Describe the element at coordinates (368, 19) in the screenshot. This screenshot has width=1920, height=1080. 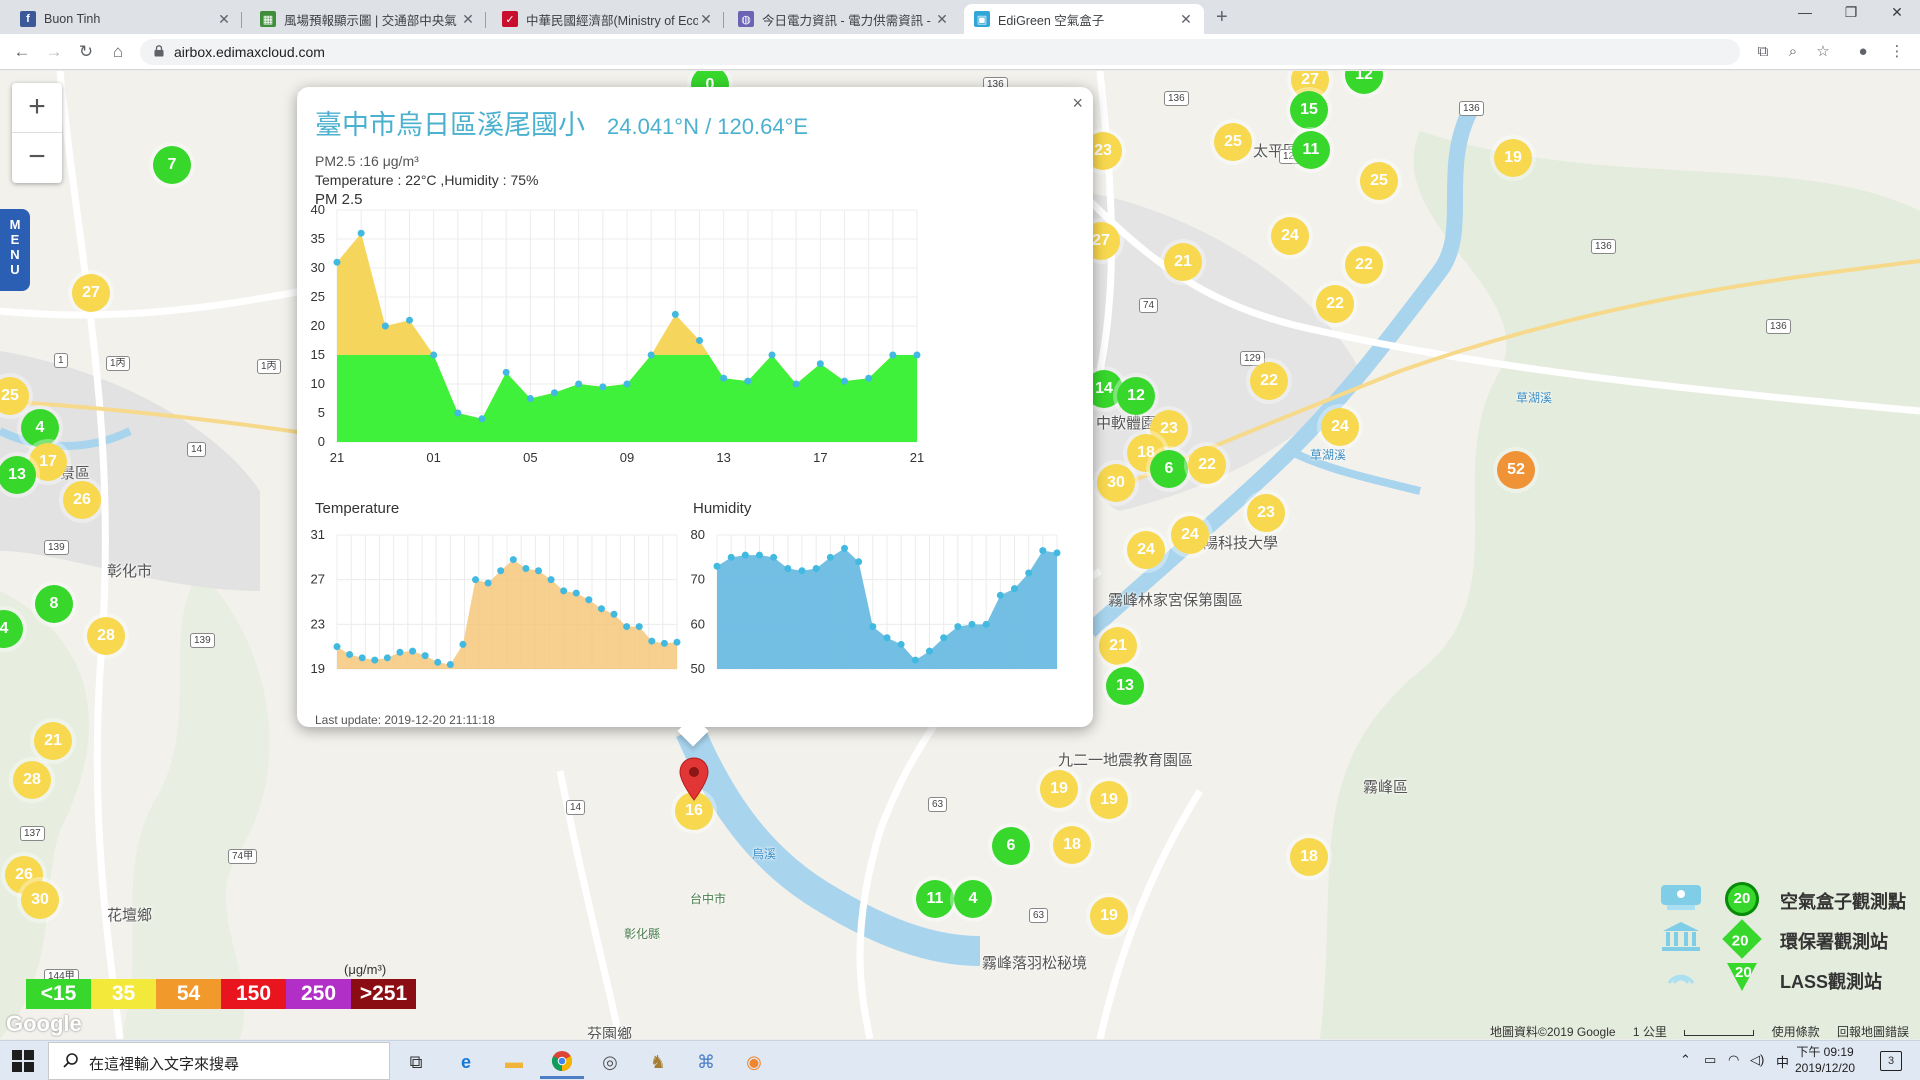
I see `tab-wind-forecast: ▦ 風場預報顯示圖 | 交通部中央氣 ✕` at that location.